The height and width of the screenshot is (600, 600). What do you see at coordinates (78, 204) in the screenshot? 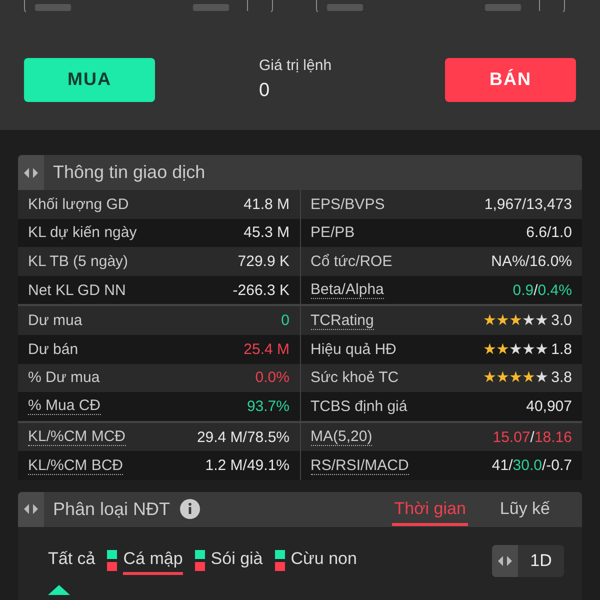
I see `metric-label: Khối lượng GD` at bounding box center [78, 204].